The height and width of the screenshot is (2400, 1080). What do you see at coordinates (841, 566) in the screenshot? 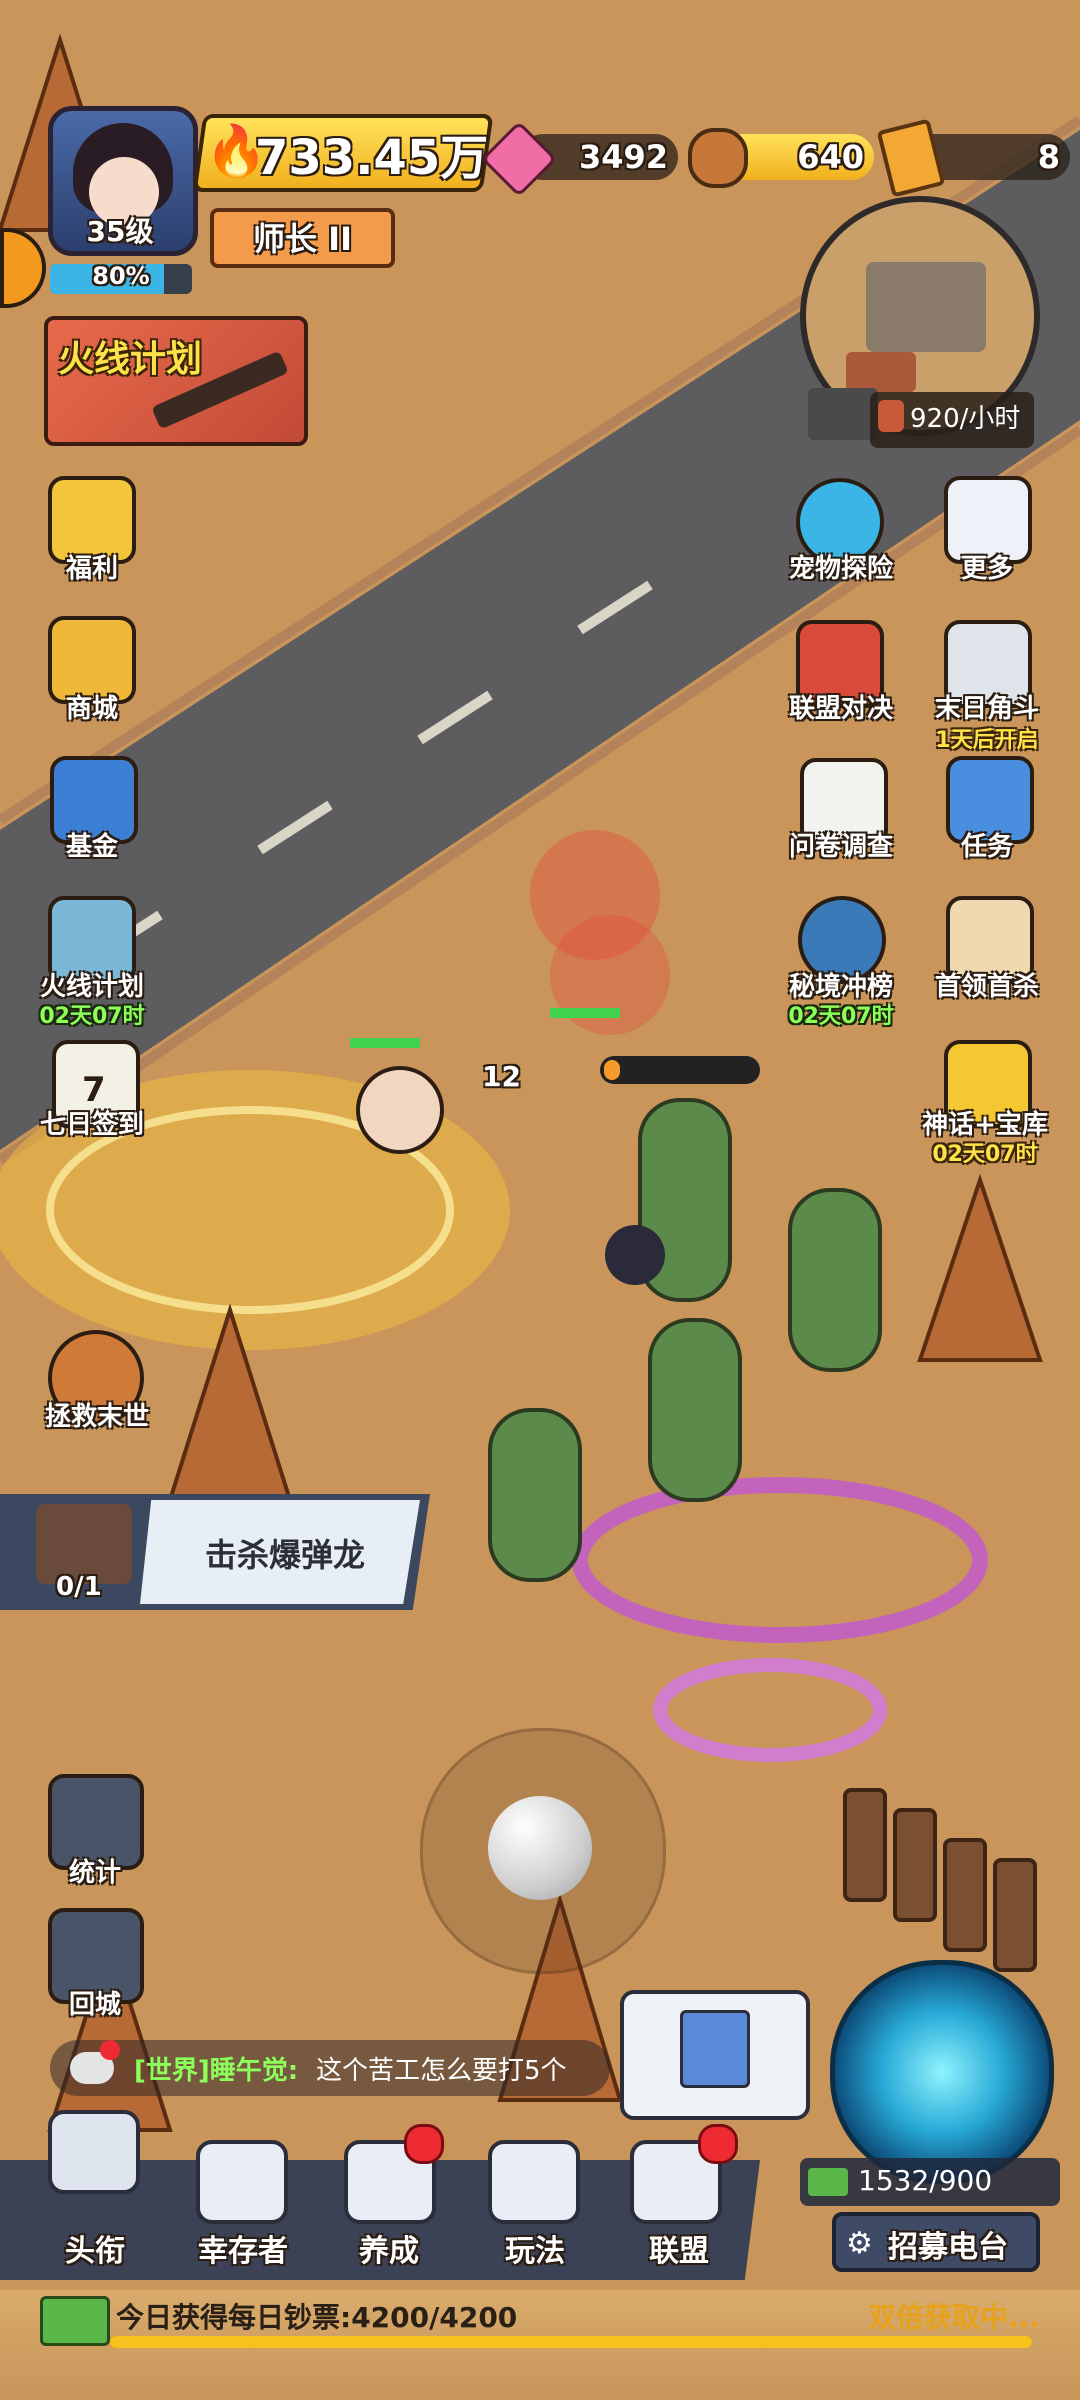
I see `menu-pet-expedition: 宠物探险` at bounding box center [841, 566].